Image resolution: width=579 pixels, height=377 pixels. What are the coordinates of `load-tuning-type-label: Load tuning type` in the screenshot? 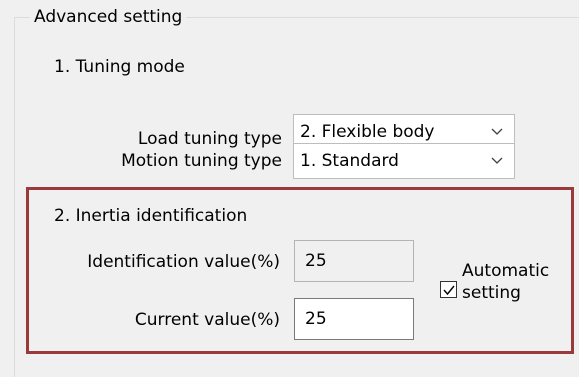 It's located at (209, 139).